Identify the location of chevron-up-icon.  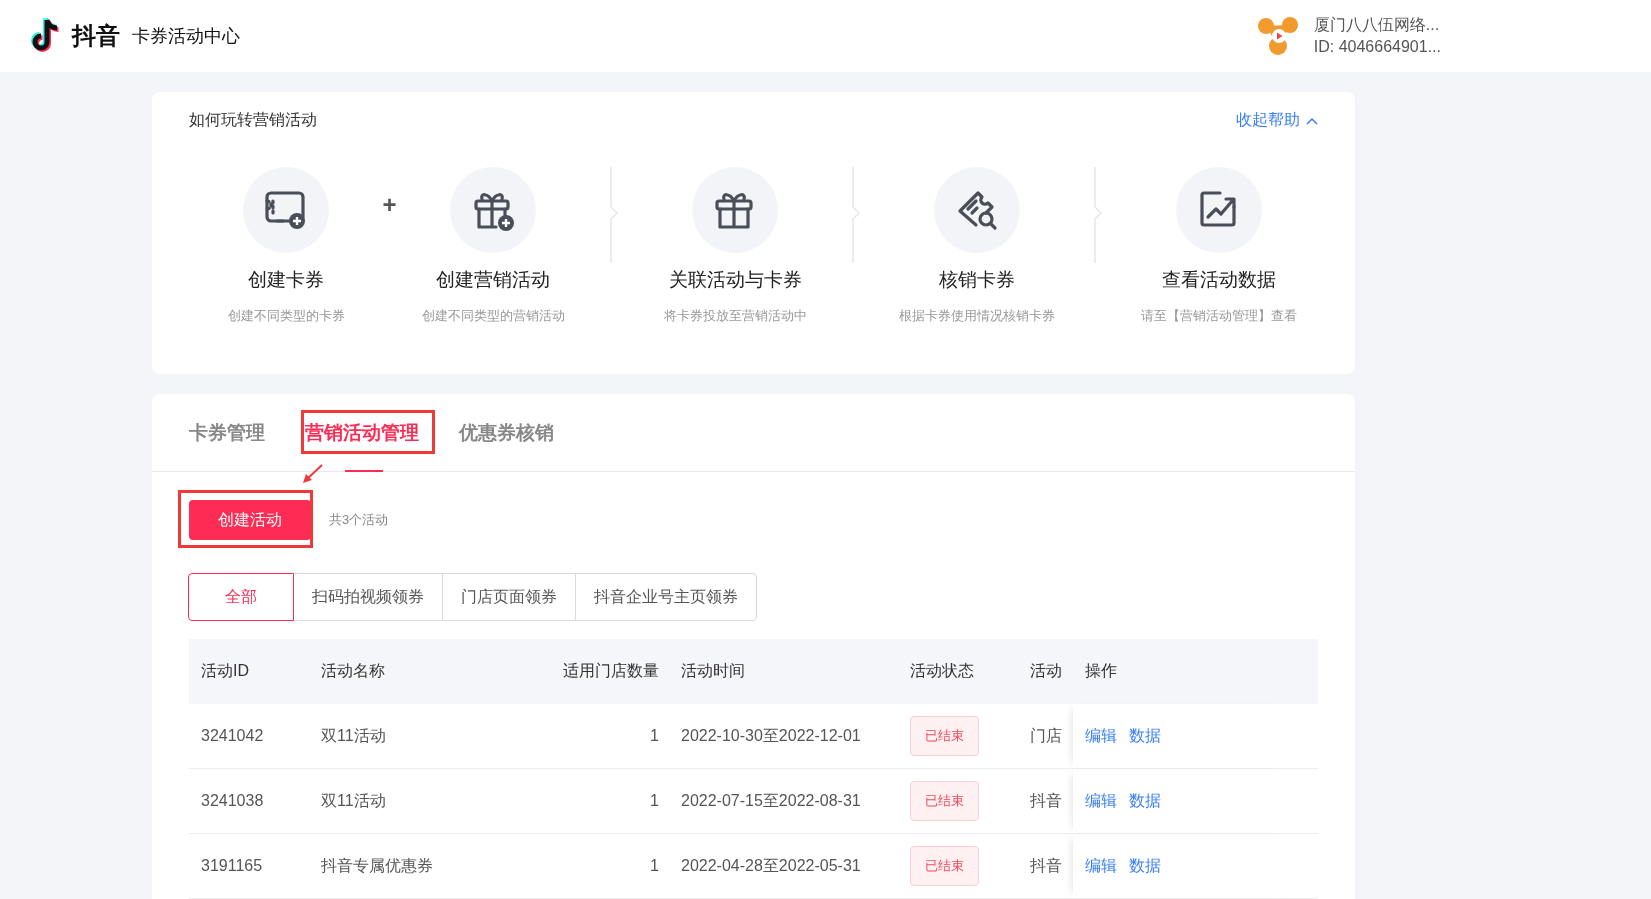
(1312, 120).